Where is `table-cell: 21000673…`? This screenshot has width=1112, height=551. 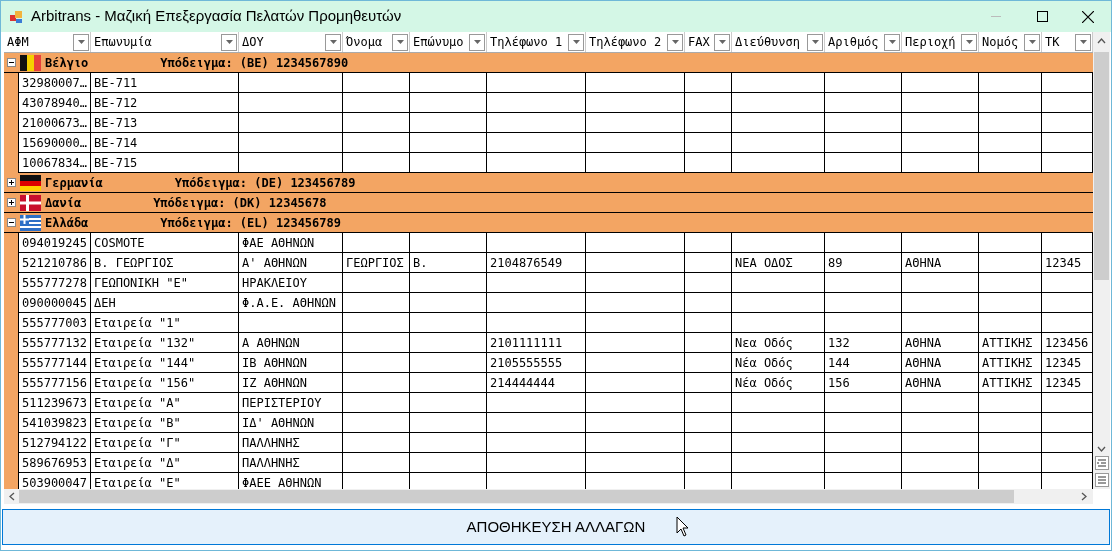
table-cell: 21000673… is located at coordinates (54, 123).